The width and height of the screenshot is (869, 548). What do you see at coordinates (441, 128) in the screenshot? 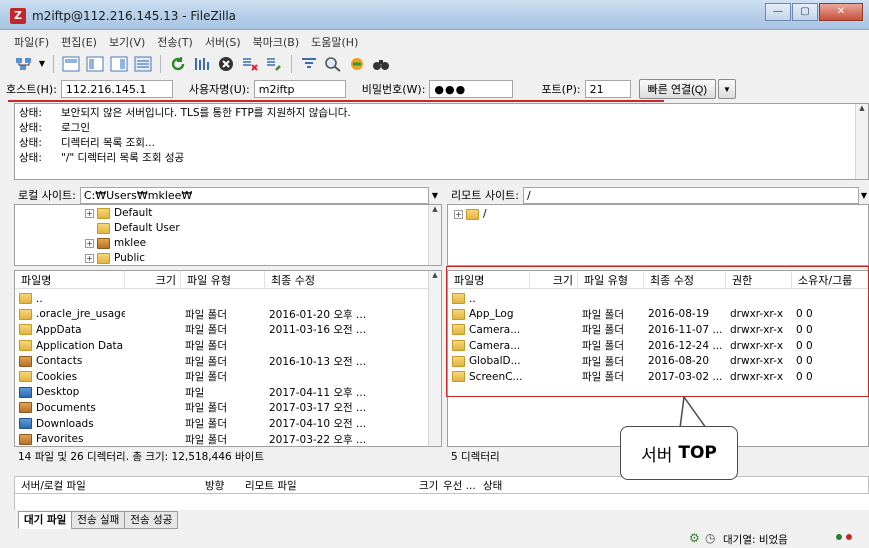
I see `log-row: 상태: 로그인` at bounding box center [441, 128].